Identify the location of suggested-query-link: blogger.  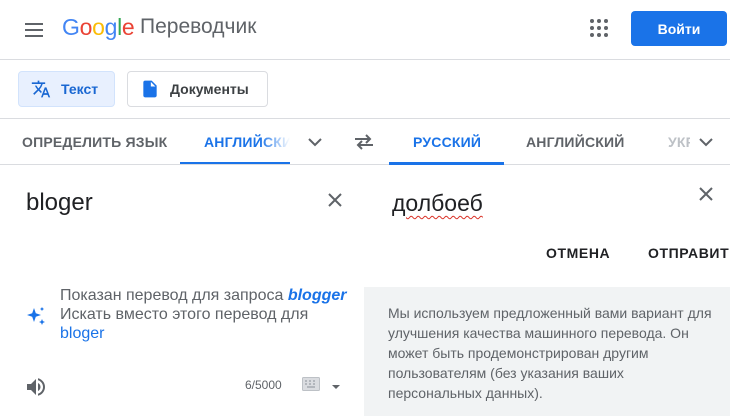
(317, 295).